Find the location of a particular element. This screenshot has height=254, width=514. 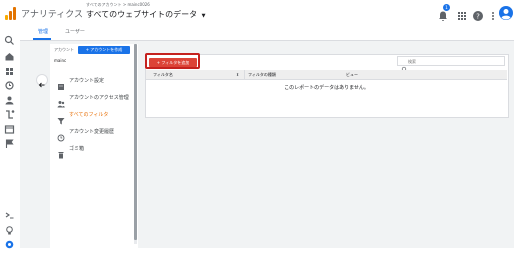

menu-item-label: アカウント設定 is located at coordinates (87, 81).